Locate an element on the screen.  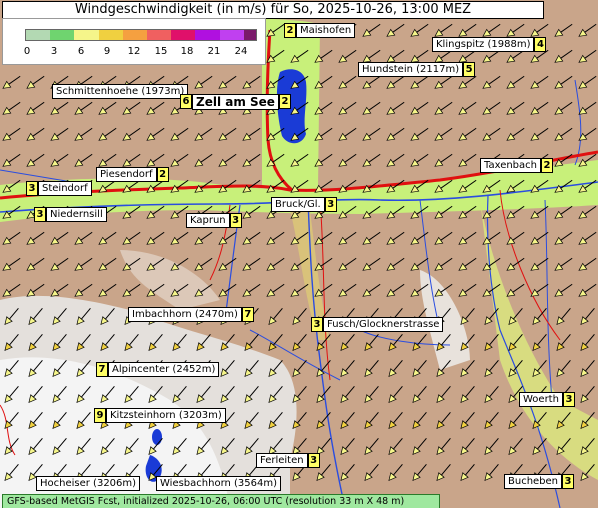
legend-tick-label: 9 is located at coordinates (107, 51).